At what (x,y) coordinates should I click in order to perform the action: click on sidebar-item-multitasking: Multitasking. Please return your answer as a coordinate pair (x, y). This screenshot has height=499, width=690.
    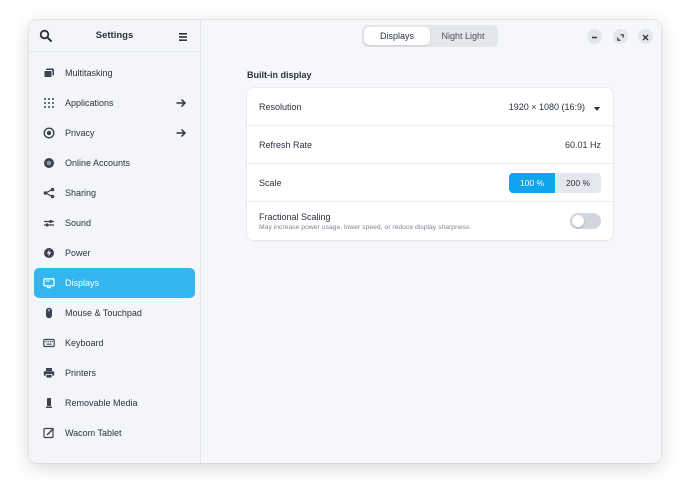
    Looking at the image, I should click on (114, 73).